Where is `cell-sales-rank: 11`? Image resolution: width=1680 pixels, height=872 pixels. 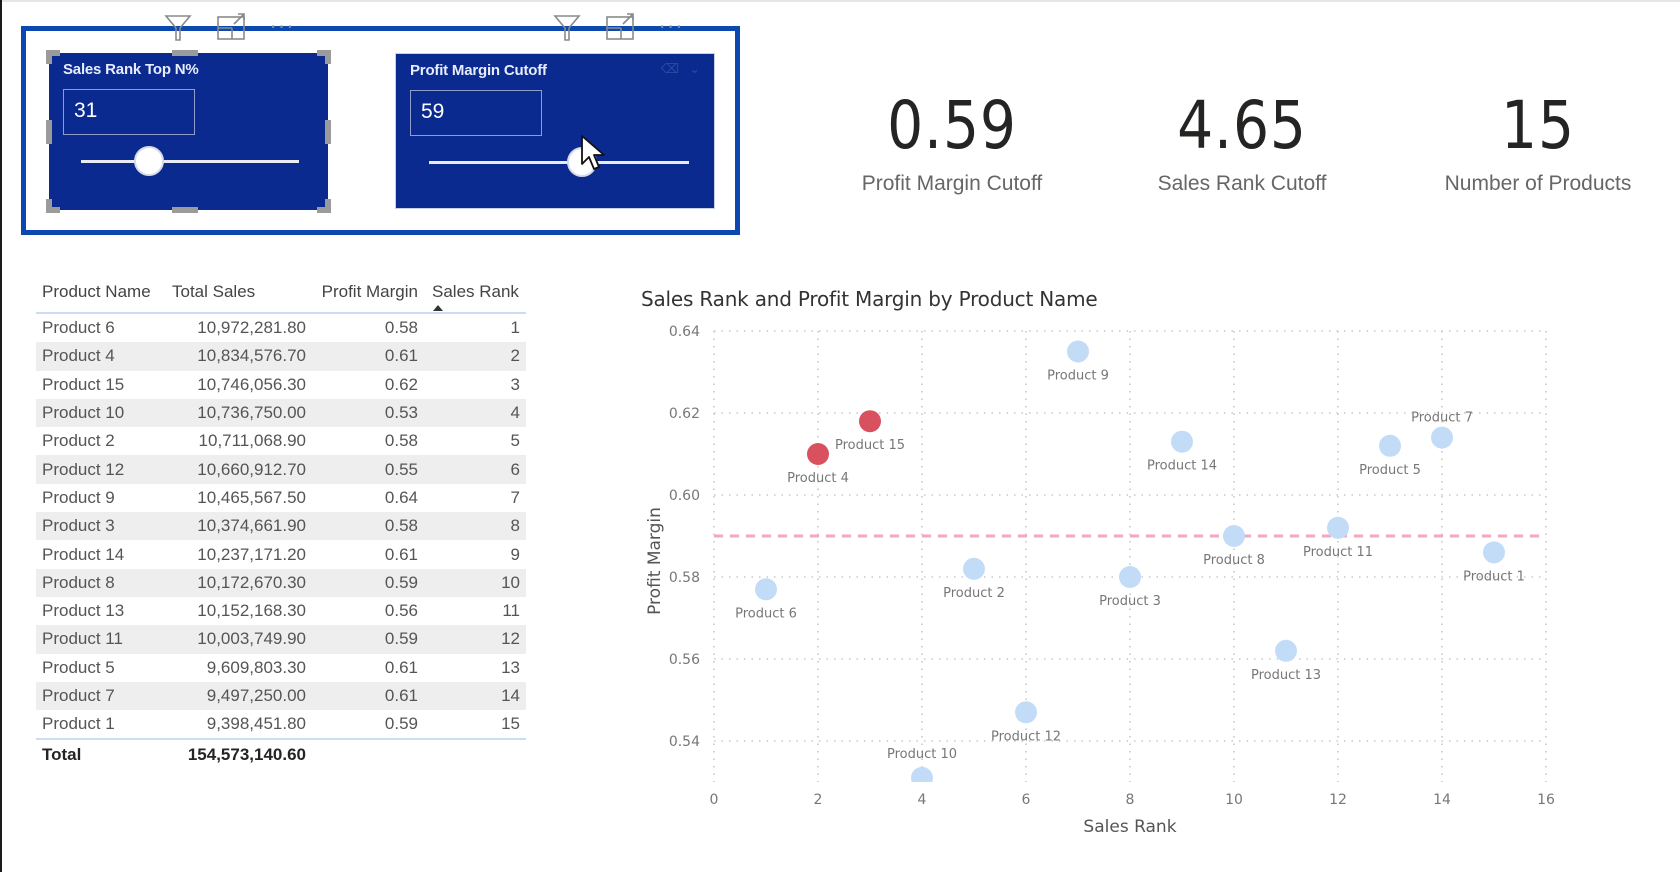 cell-sales-rank: 11 is located at coordinates (511, 611).